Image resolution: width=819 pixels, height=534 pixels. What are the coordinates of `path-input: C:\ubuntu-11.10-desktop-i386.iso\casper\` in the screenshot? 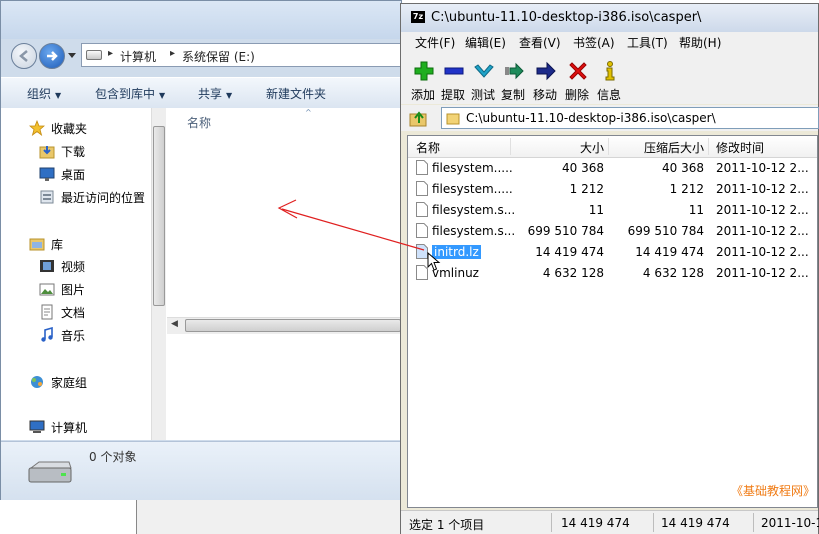 It's located at (630, 118).